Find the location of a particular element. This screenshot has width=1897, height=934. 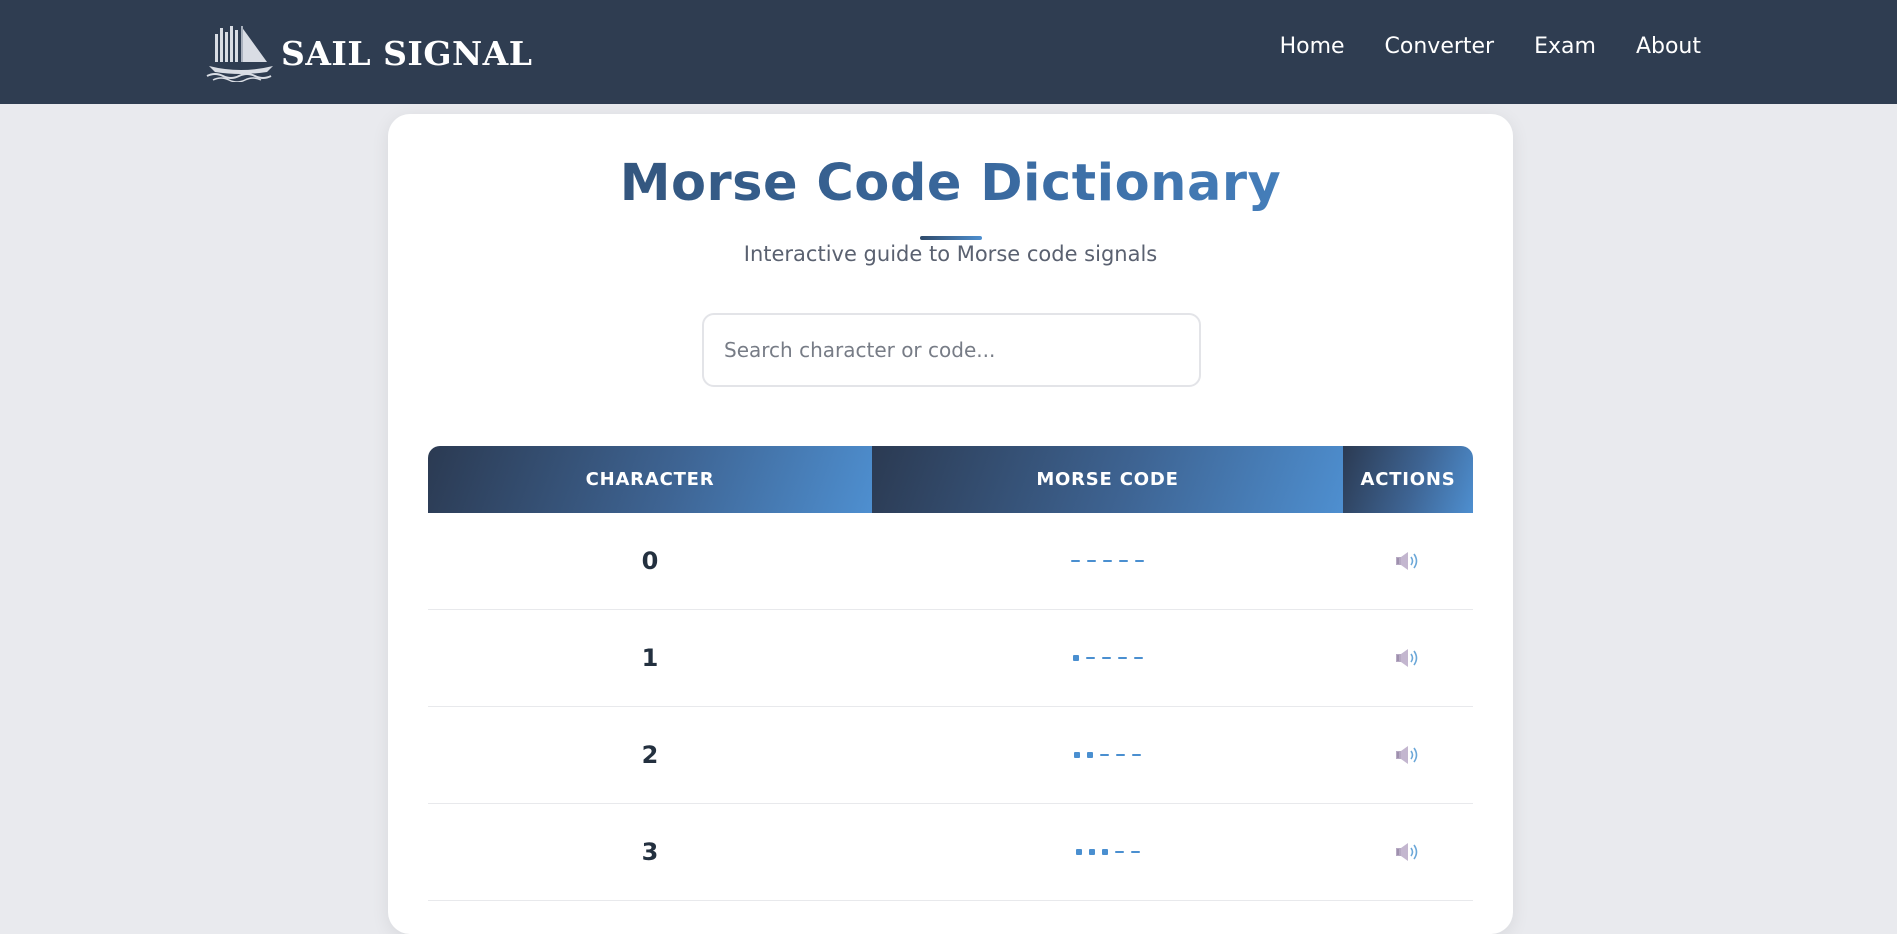

table-row: 1 is located at coordinates (950, 658).